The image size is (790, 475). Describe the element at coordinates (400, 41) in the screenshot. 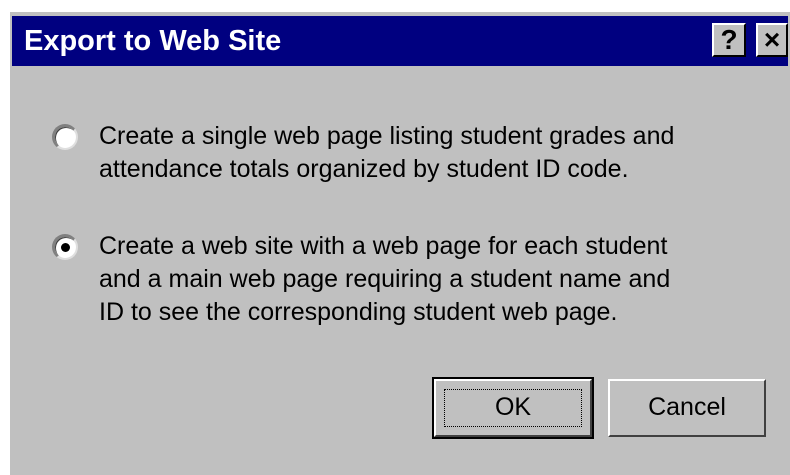

I see `title-bar: Export to Web Site ? ×` at that location.